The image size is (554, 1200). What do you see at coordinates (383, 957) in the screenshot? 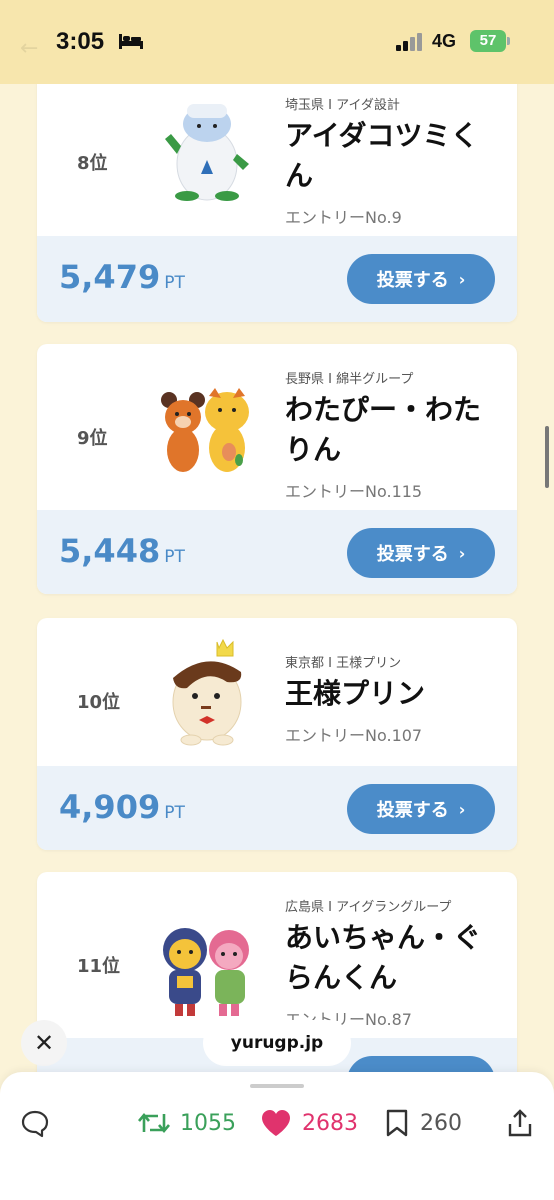
I see `mascot-name: あいちゃん・ぐらんくん` at bounding box center [383, 957].